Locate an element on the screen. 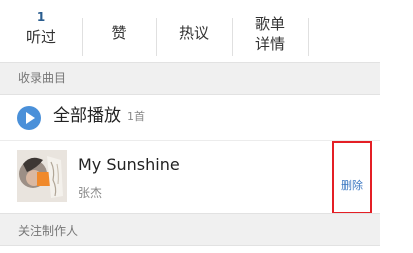 The image size is (413, 253). delete-button: 删除 is located at coordinates (352, 186).